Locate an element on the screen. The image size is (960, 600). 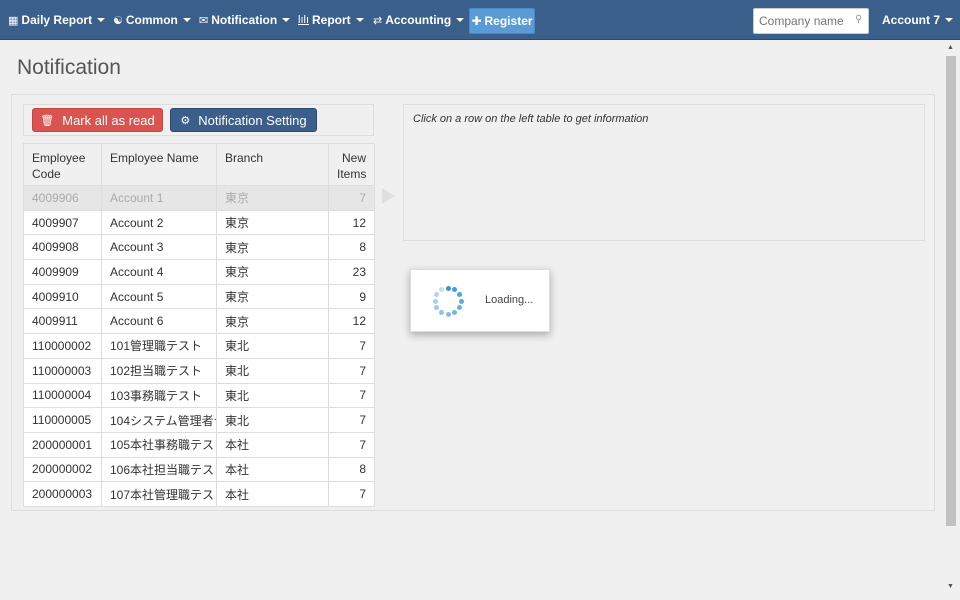
nav-daily-report: ▦ Daily Report is located at coordinates (57, 20).